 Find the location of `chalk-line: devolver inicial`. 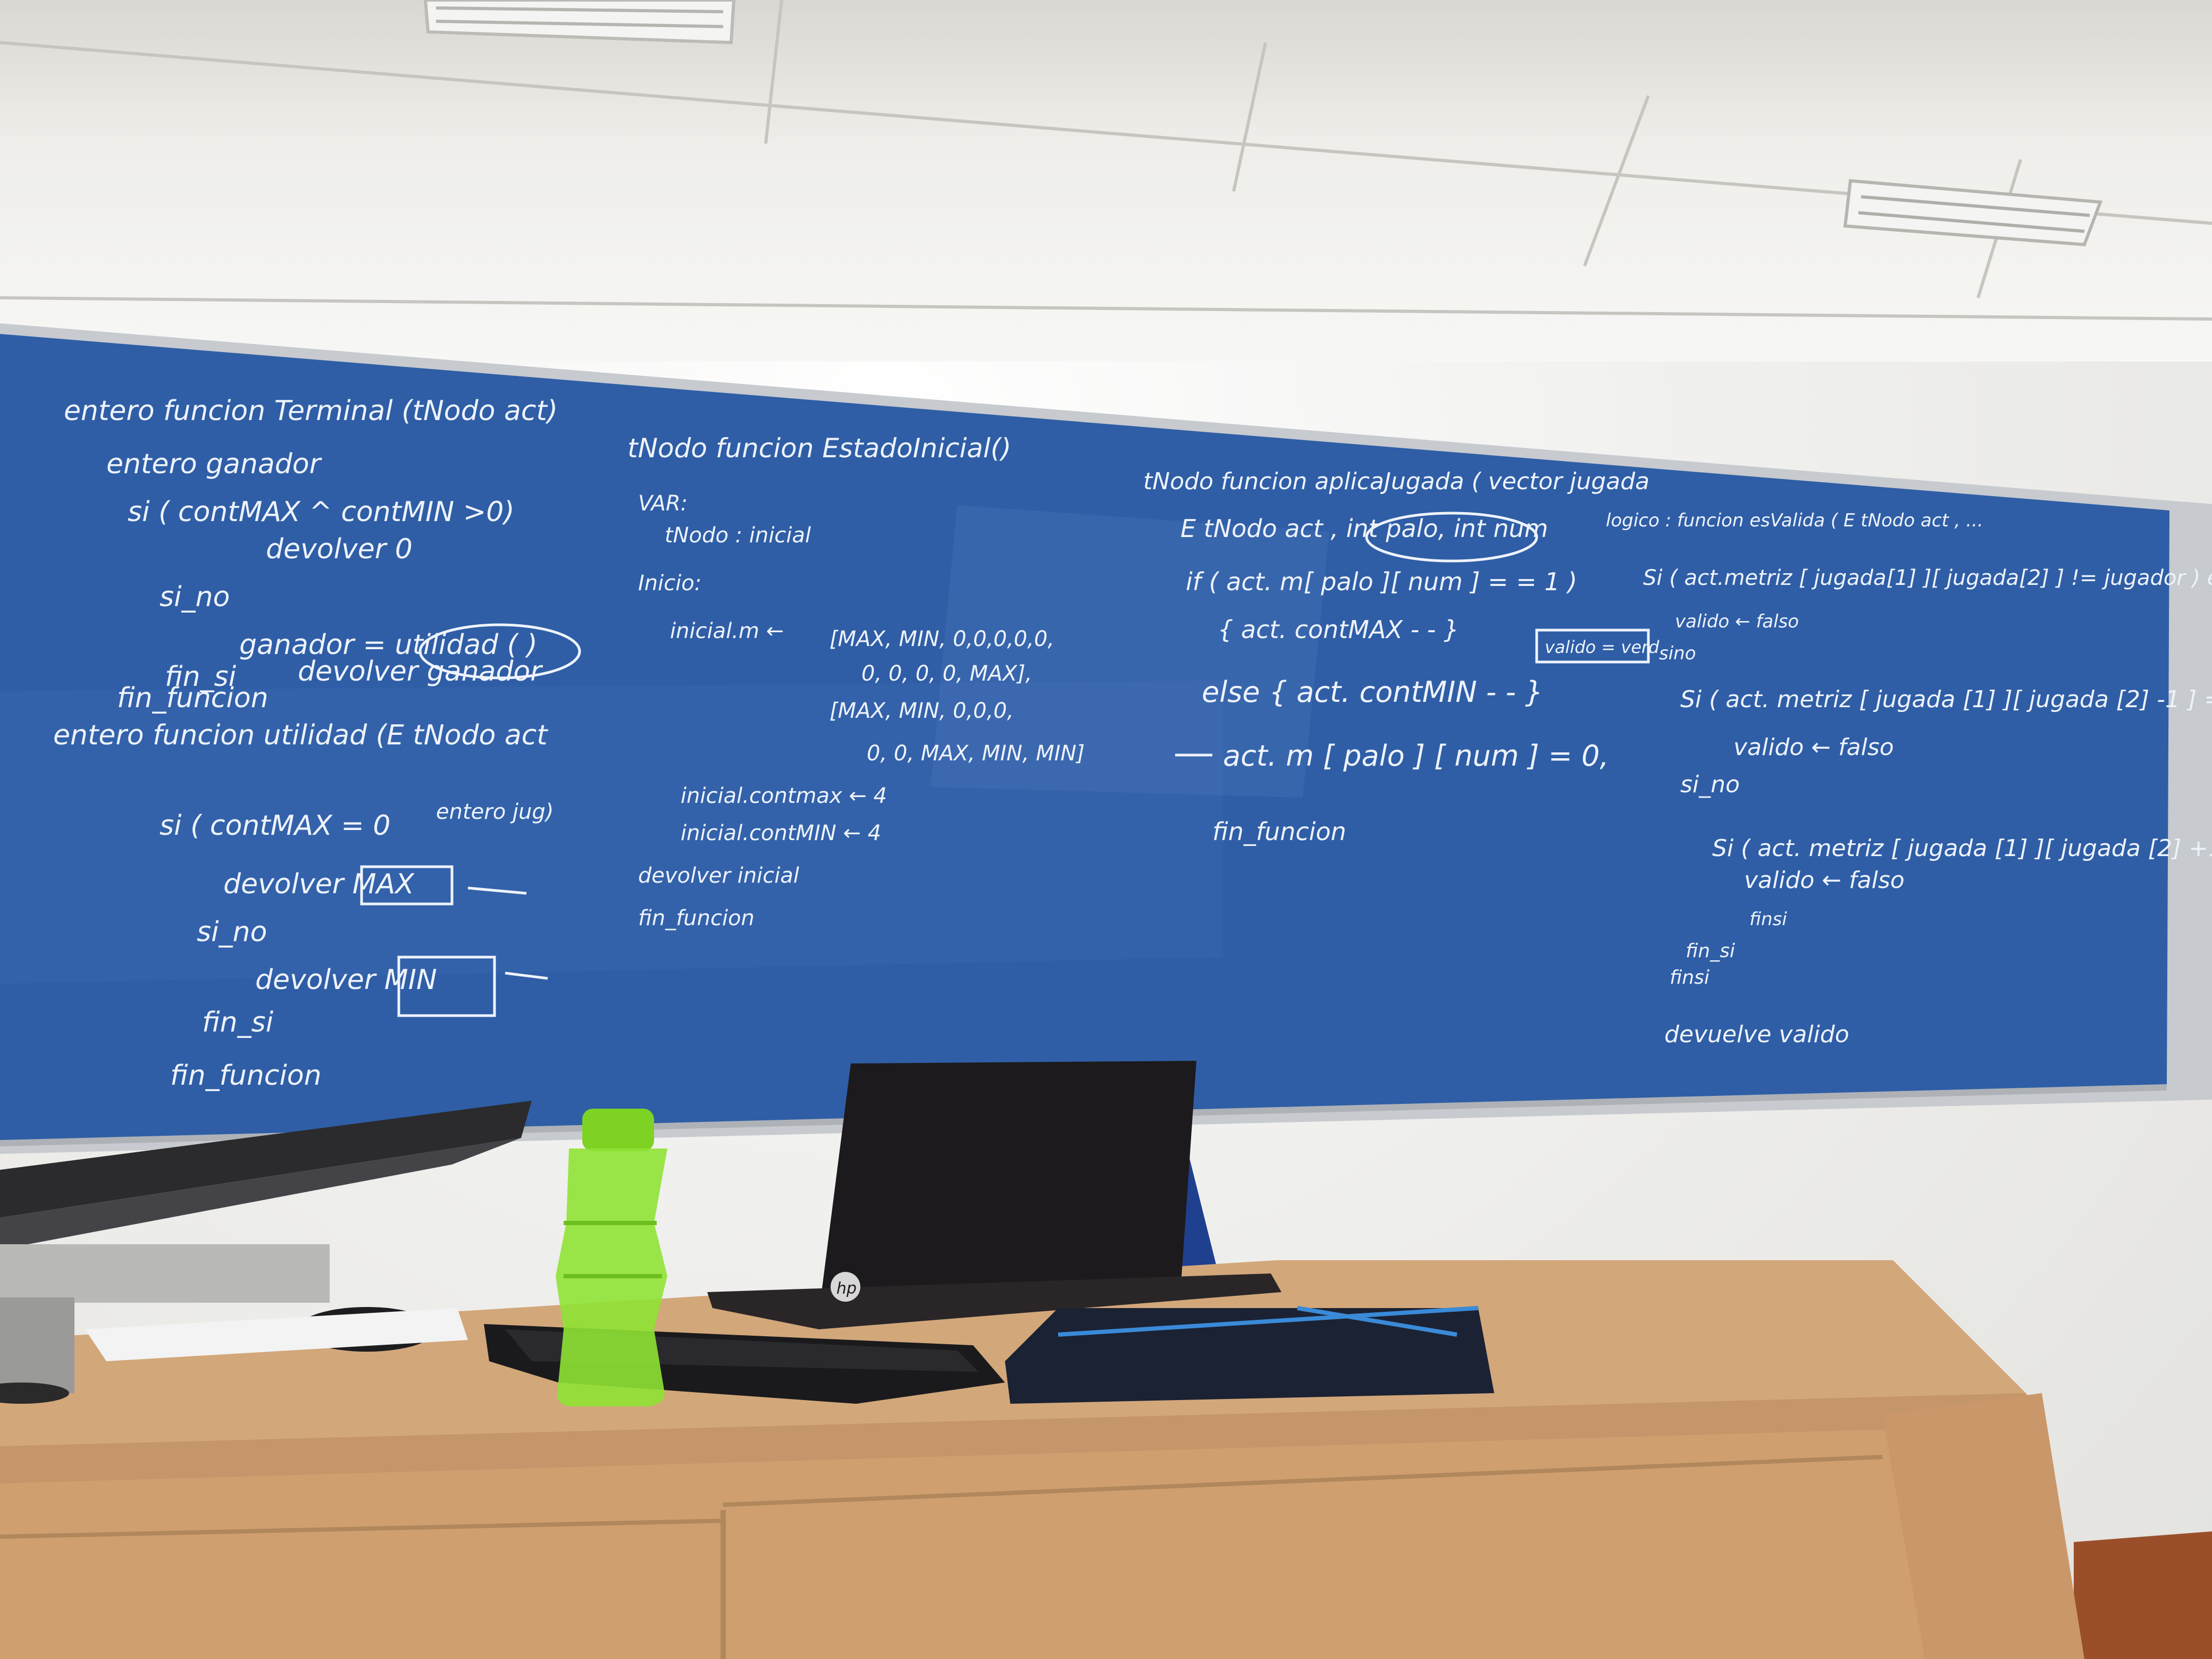

chalk-line: devolver inicial is located at coordinates (718, 876).